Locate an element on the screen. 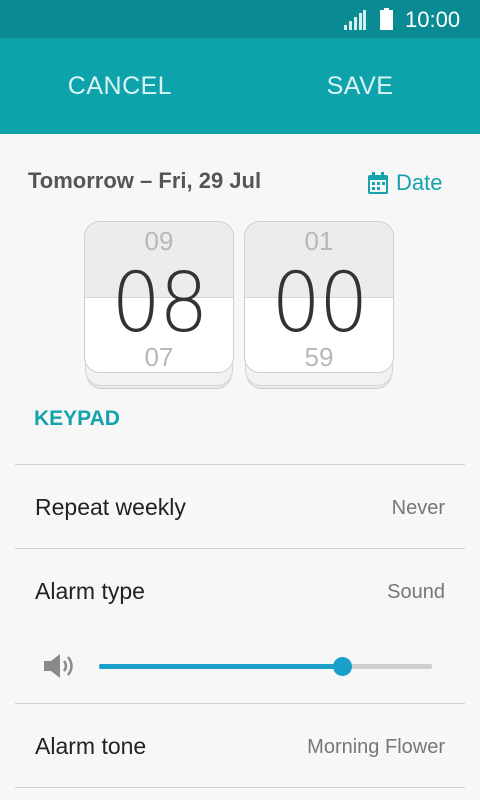  signal-icon is located at coordinates (355, 20).